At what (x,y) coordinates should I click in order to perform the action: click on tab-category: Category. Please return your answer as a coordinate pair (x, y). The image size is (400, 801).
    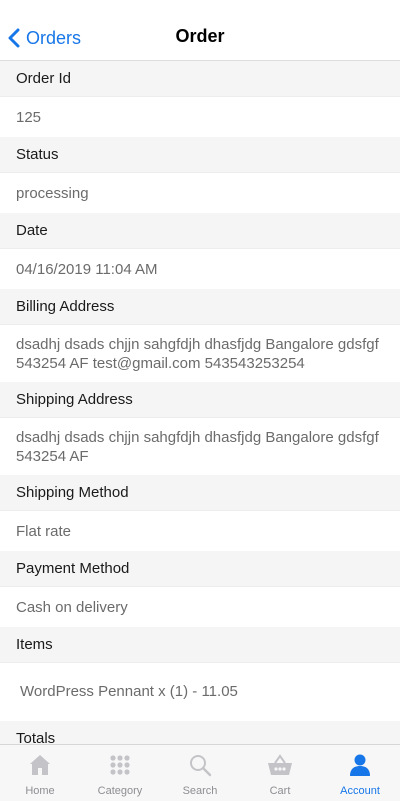
    Looking at the image, I should click on (120, 773).